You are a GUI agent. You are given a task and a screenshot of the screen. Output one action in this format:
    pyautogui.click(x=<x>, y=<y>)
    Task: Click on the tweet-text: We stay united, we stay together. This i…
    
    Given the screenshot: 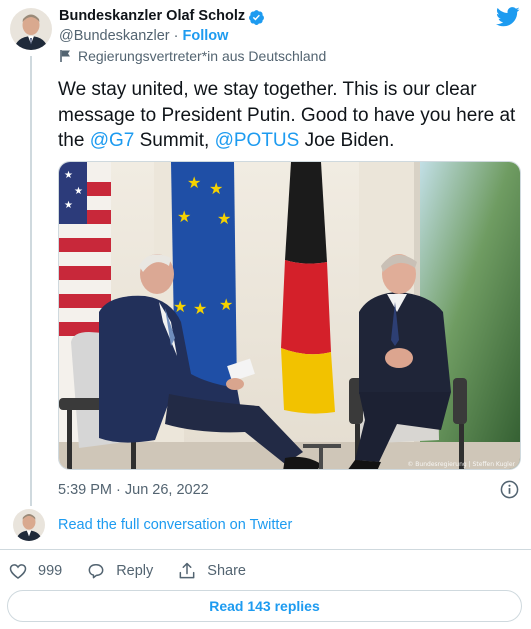 What is the action you would take?
    pyautogui.click(x=288, y=115)
    